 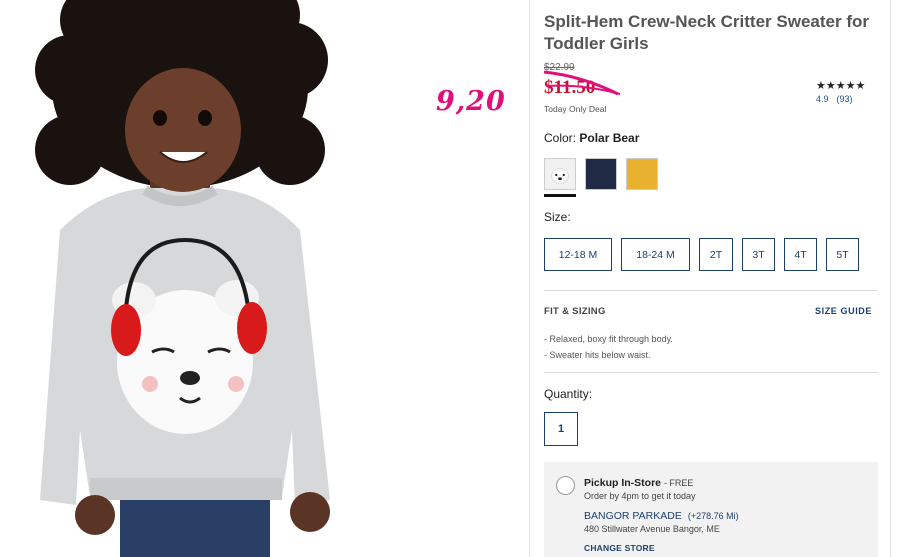 I want to click on pickup-title: Pickup In-Store - FREE, so click(x=639, y=483).